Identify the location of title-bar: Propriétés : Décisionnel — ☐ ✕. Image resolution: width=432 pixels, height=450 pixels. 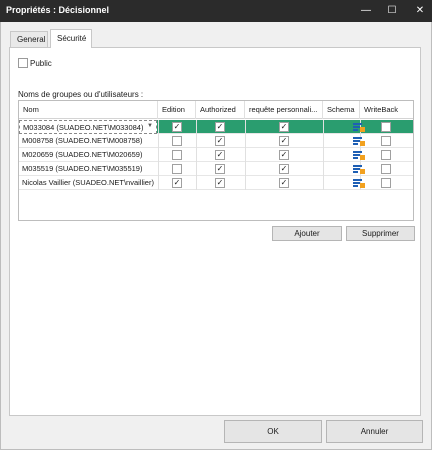
(216, 11).